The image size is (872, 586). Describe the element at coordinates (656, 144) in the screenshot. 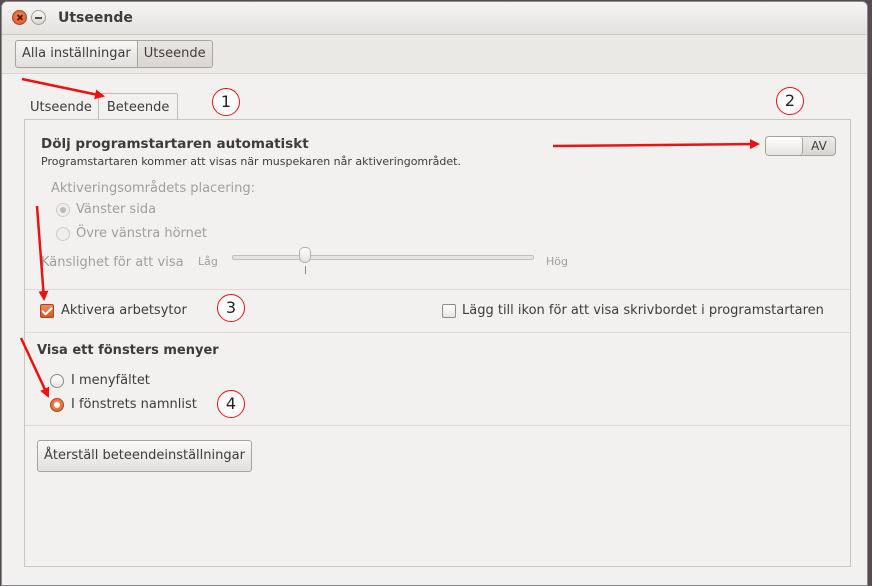

I see `arrow-to-switch` at that location.